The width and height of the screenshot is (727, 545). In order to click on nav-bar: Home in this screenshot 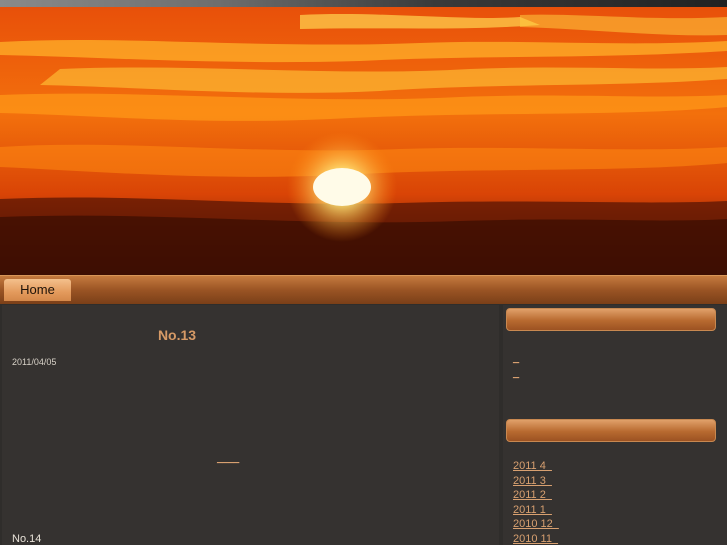, I will do `click(363, 289)`.